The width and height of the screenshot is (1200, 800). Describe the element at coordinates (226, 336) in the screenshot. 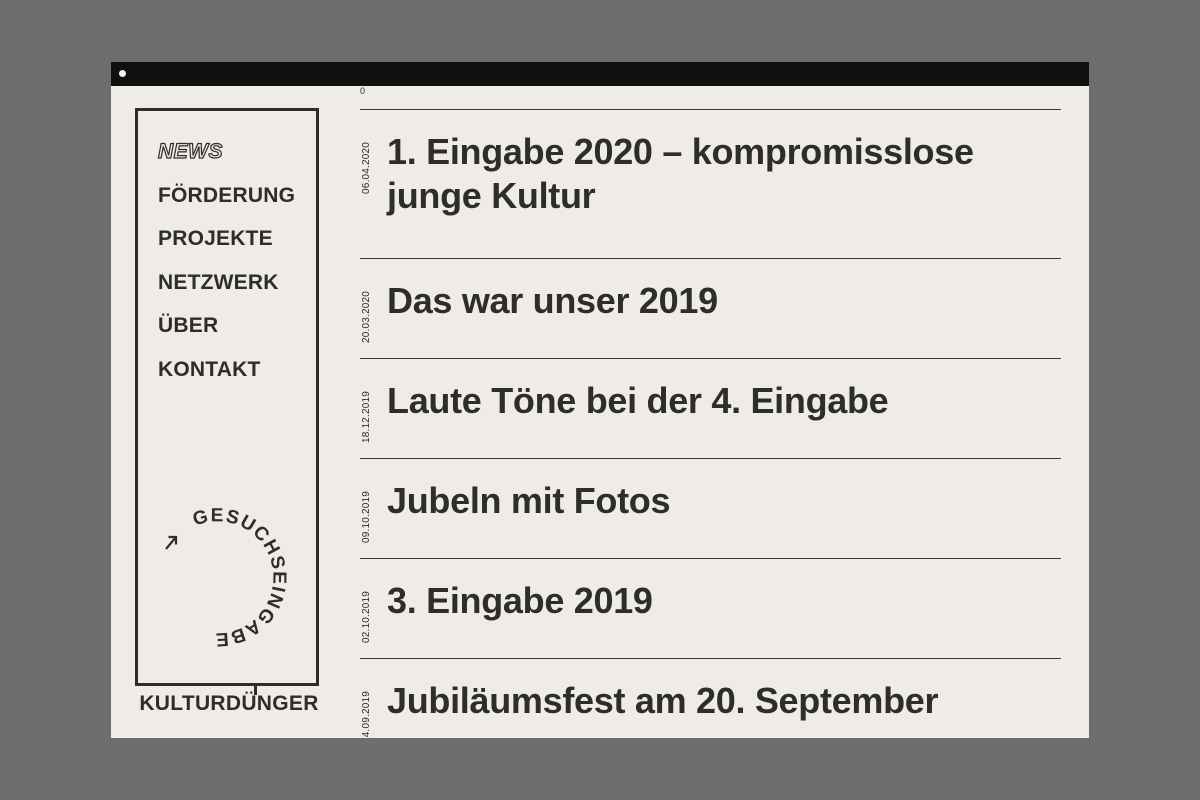

I see `nav-item-ueber: ÜBER` at that location.